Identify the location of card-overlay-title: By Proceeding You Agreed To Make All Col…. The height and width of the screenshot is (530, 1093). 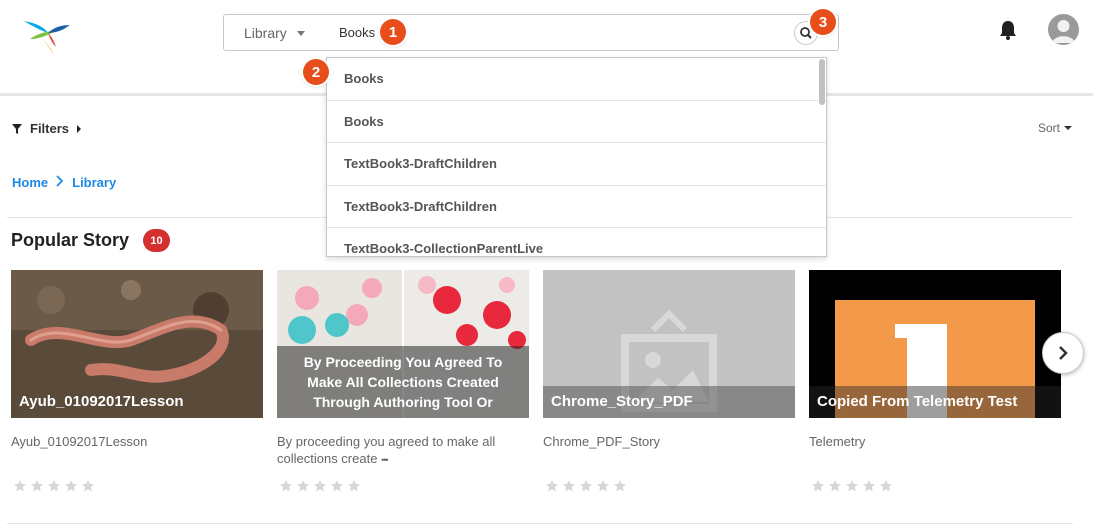
(403, 382).